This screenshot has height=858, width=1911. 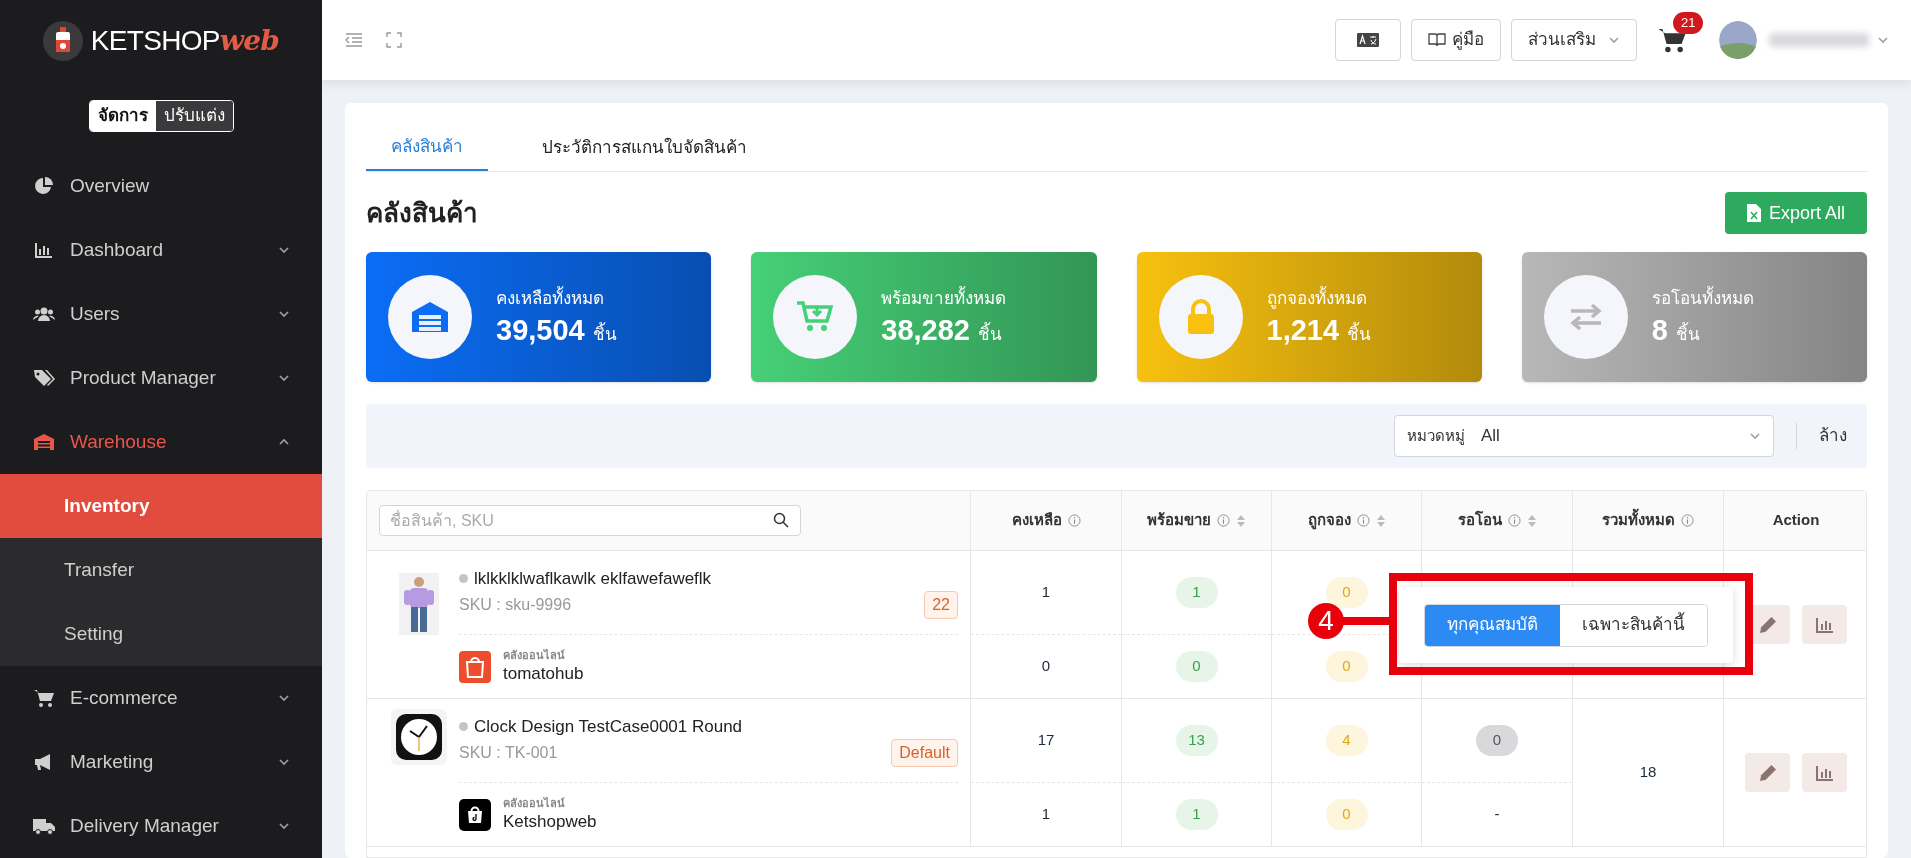 I want to click on truck-icon, so click(x=44, y=826).